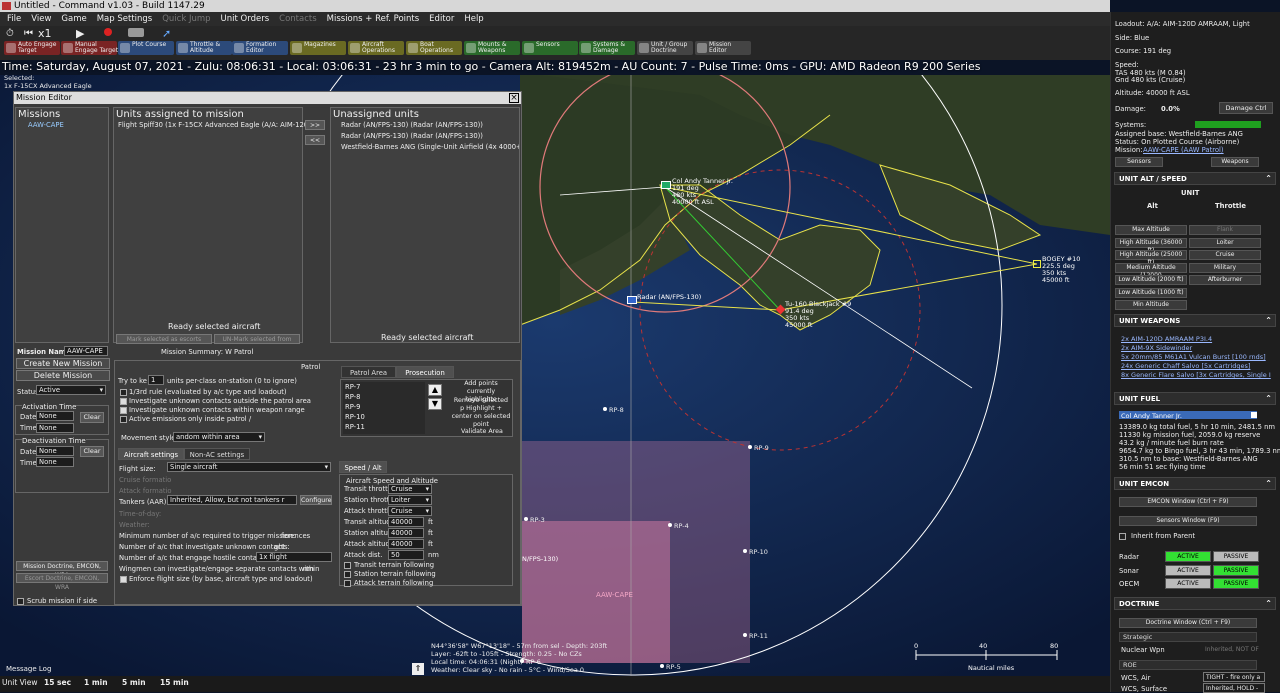 The height and width of the screenshot is (693, 1280). I want to click on altitude-button: Max Altitude, so click(1151, 230).